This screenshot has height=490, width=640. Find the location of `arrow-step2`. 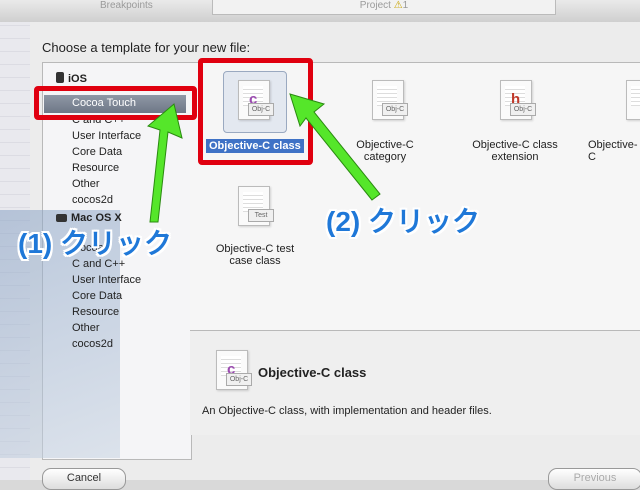

arrow-step2 is located at coordinates (335, 147).